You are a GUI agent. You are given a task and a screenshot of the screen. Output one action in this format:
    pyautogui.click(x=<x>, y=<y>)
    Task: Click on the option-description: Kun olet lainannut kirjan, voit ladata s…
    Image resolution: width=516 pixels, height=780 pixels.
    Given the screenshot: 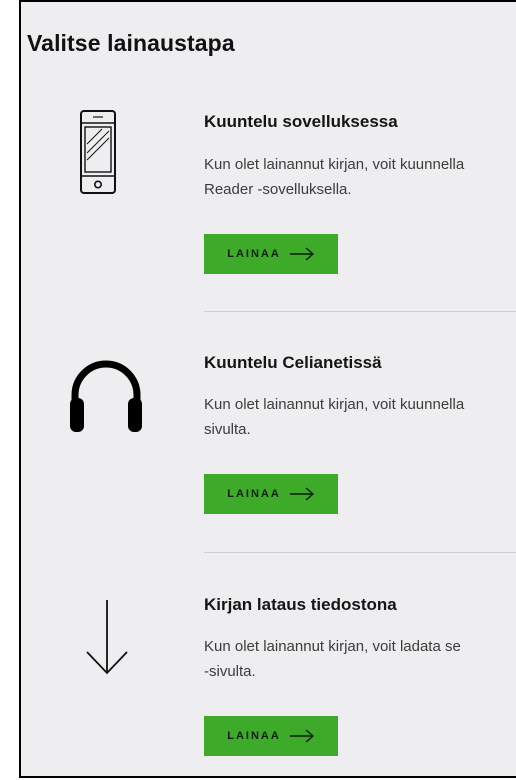 What is the action you would take?
    pyautogui.click(x=332, y=659)
    